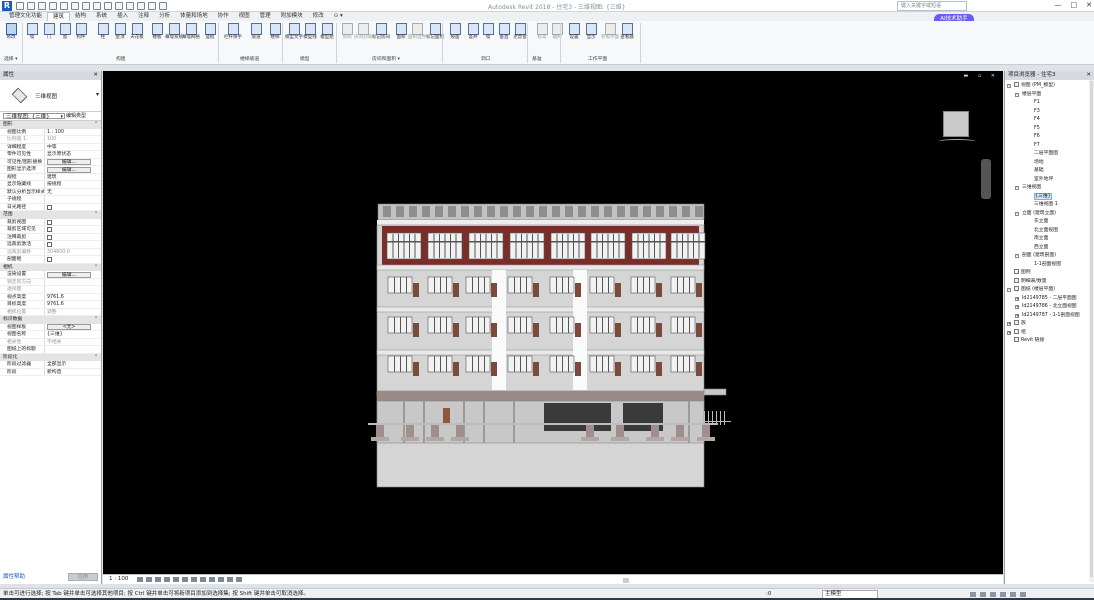 This screenshot has height=600, width=1094. I want to click on view-instance-select: 三维视图: {三维}, so click(34, 116).